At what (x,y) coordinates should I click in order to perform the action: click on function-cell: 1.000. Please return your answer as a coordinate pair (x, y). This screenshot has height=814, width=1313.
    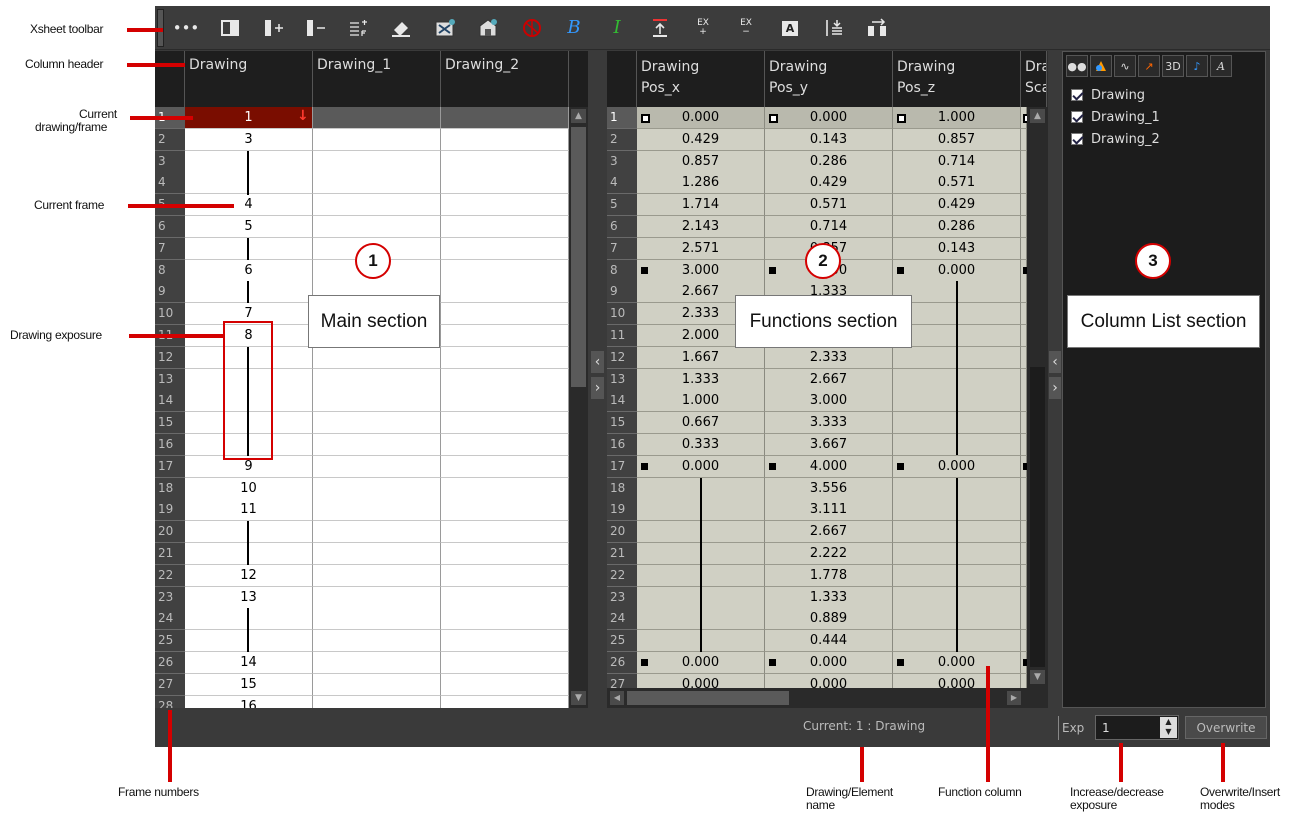
    Looking at the image, I should click on (701, 401).